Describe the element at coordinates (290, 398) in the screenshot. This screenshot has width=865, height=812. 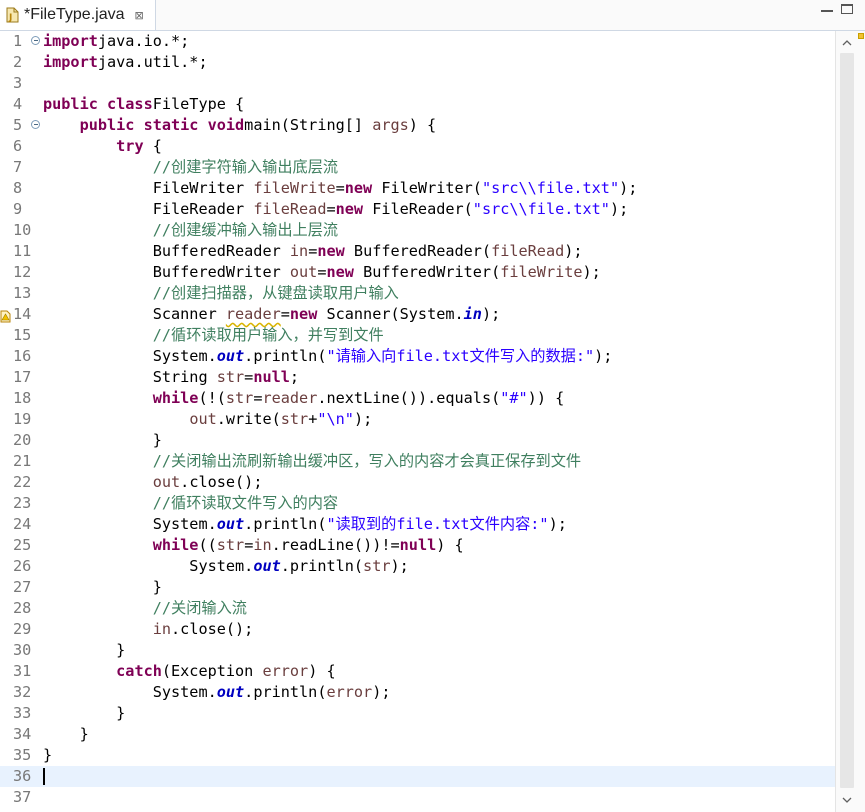
I see `code-token: reader` at that location.